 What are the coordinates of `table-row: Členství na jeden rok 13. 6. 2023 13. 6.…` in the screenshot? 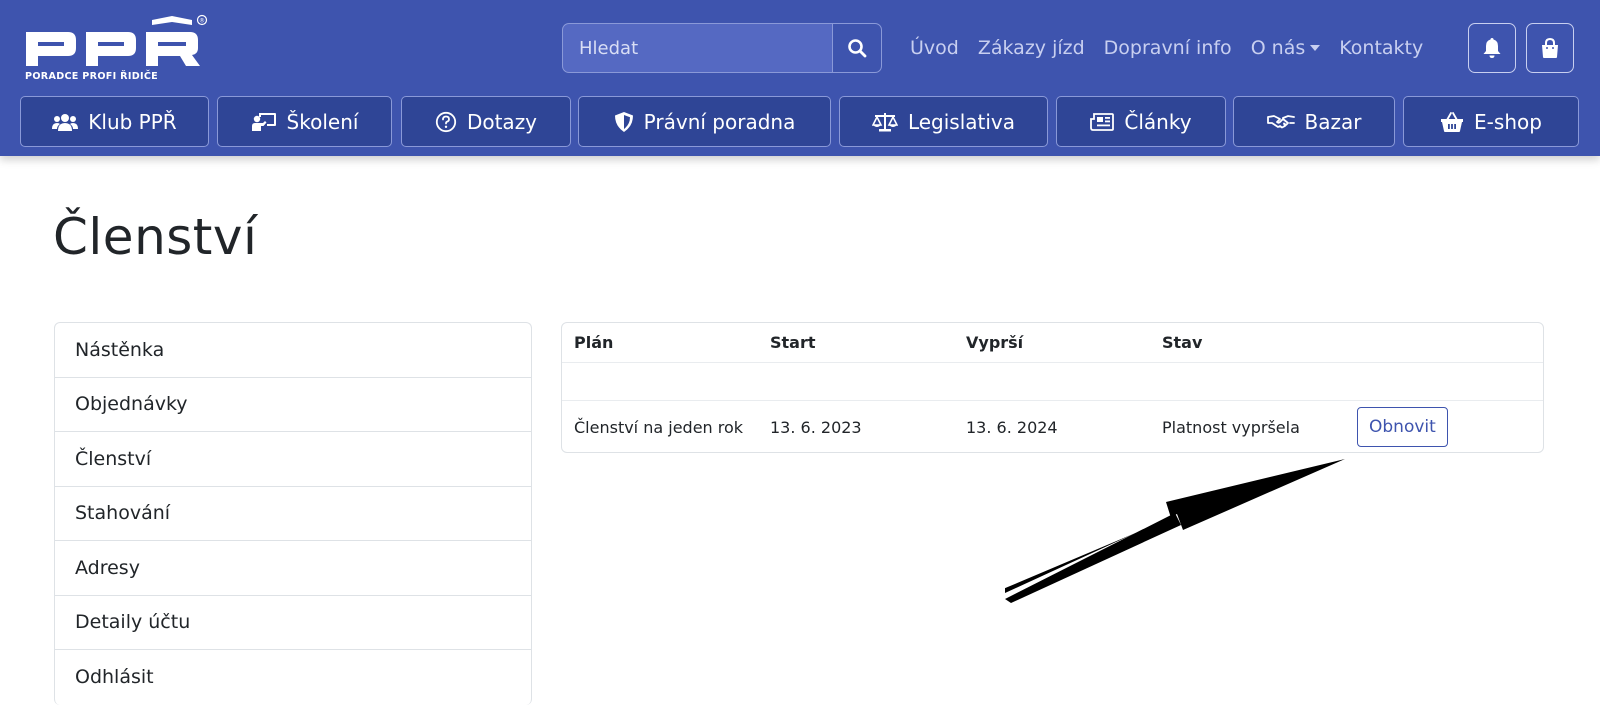 It's located at (1052, 427).